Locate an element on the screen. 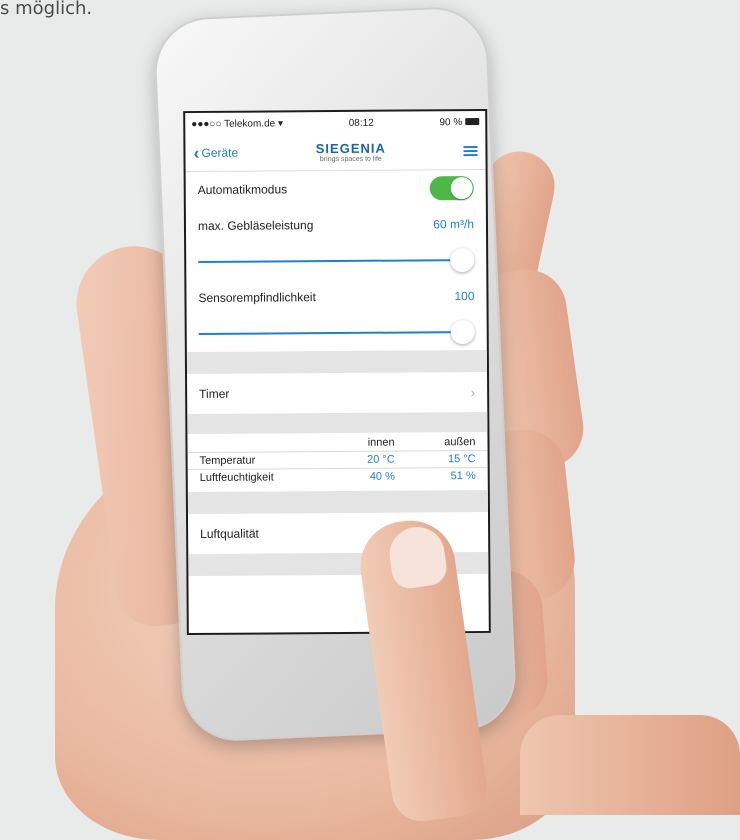 This screenshot has height=840, width=740. value-inside: 20 °C is located at coordinates (369, 460).